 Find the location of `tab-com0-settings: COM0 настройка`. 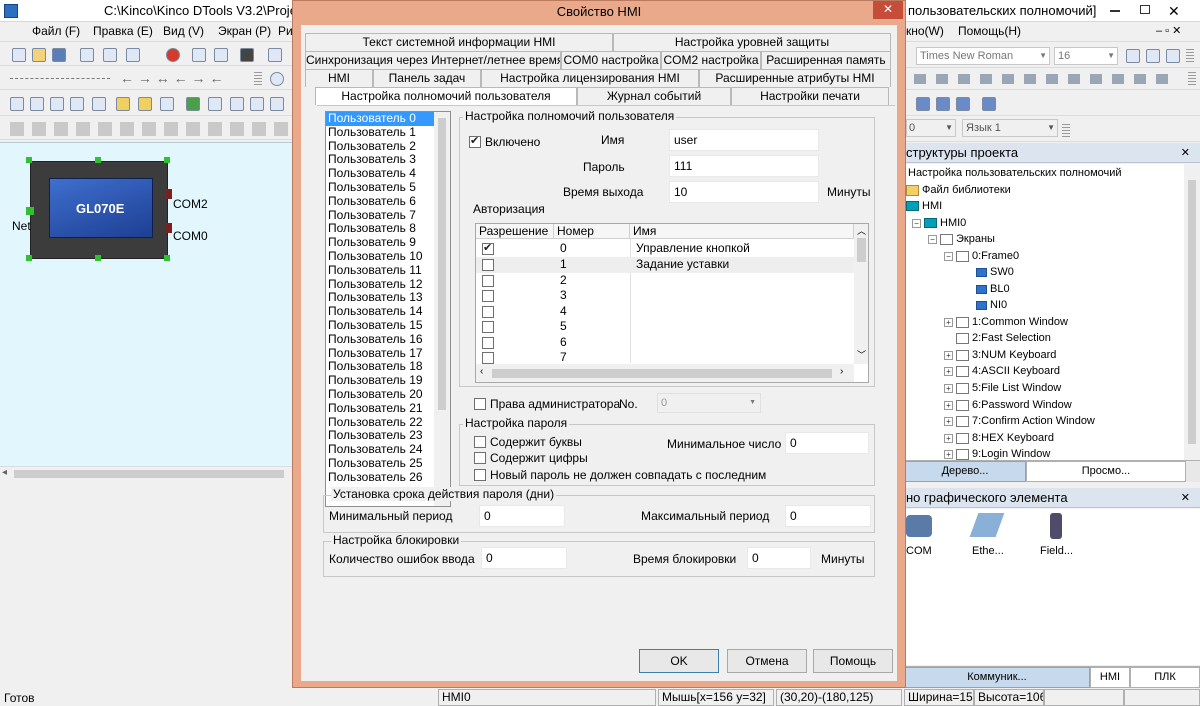

tab-com0-settings: COM0 настройка is located at coordinates (611, 60).